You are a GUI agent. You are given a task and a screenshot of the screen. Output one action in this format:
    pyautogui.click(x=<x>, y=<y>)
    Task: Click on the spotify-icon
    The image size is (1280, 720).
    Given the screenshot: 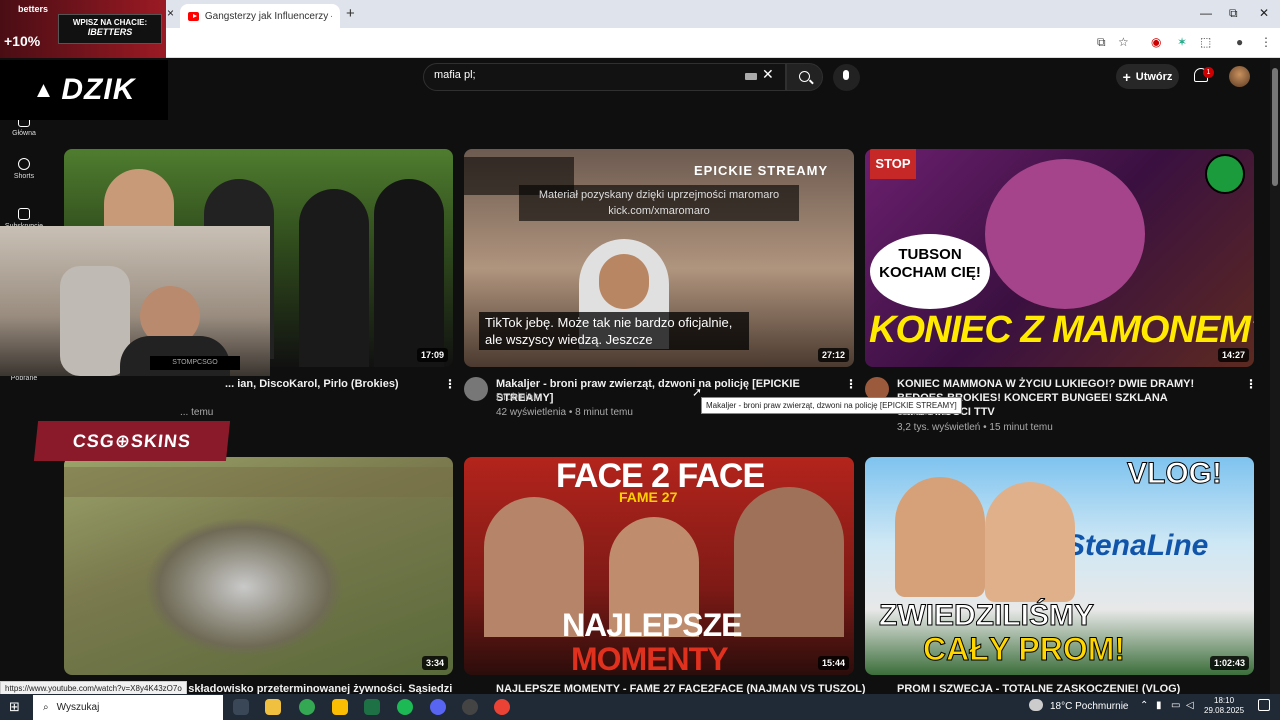 What is the action you would take?
    pyautogui.click(x=405, y=707)
    